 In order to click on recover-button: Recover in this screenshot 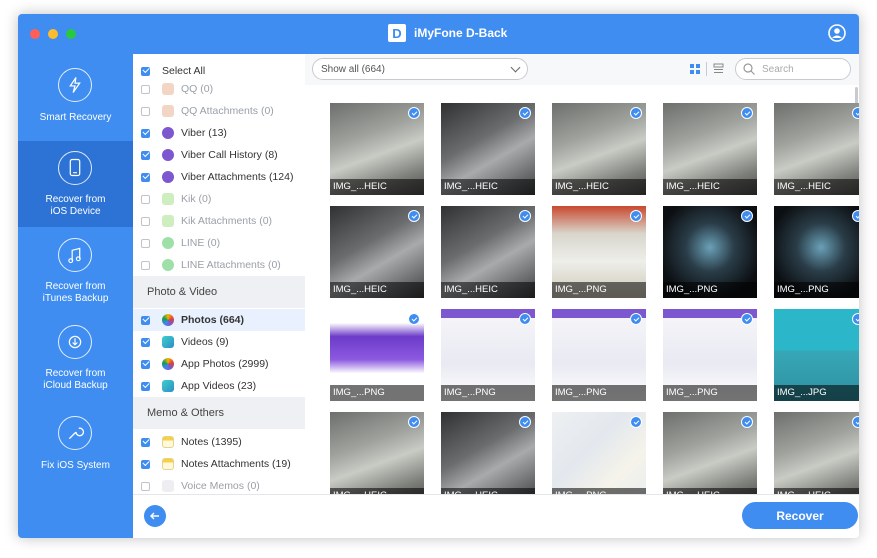, I will do `click(800, 515)`.